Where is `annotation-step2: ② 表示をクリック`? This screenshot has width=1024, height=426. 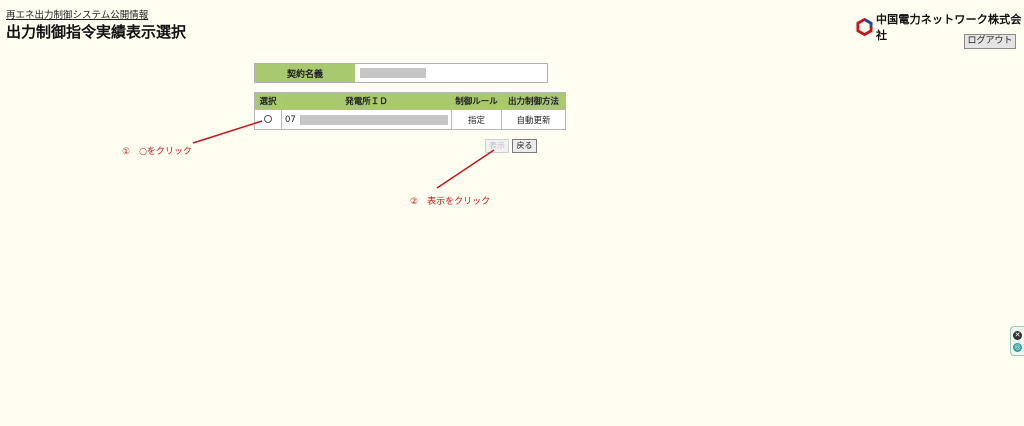 annotation-step2: ② 表示をクリック is located at coordinates (450, 202).